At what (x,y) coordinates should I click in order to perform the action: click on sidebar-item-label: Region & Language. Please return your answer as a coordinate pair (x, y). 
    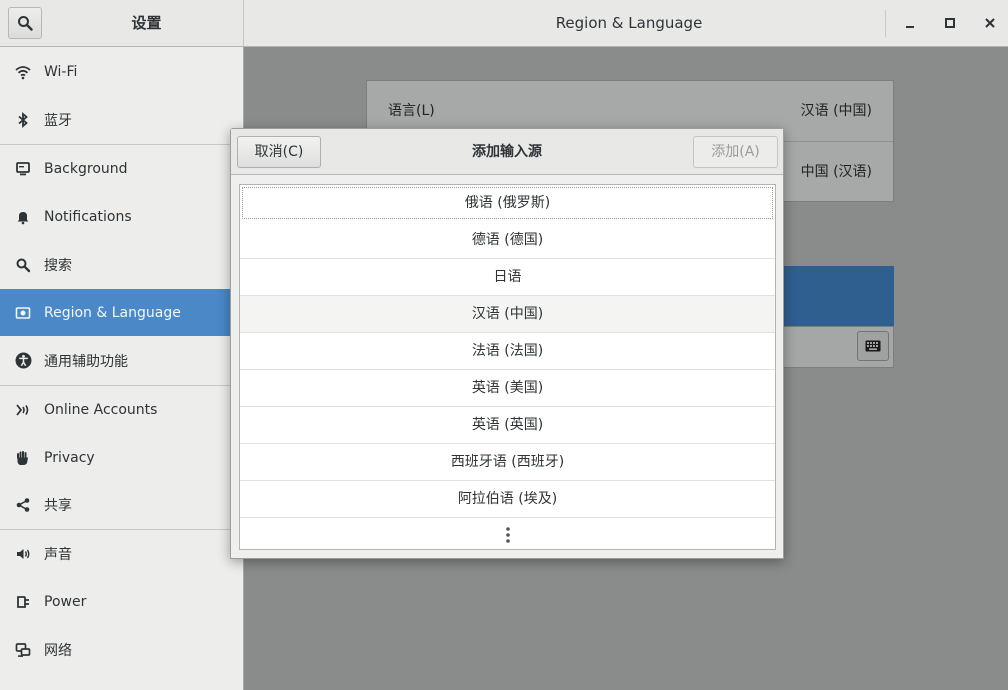
    Looking at the image, I should click on (112, 312).